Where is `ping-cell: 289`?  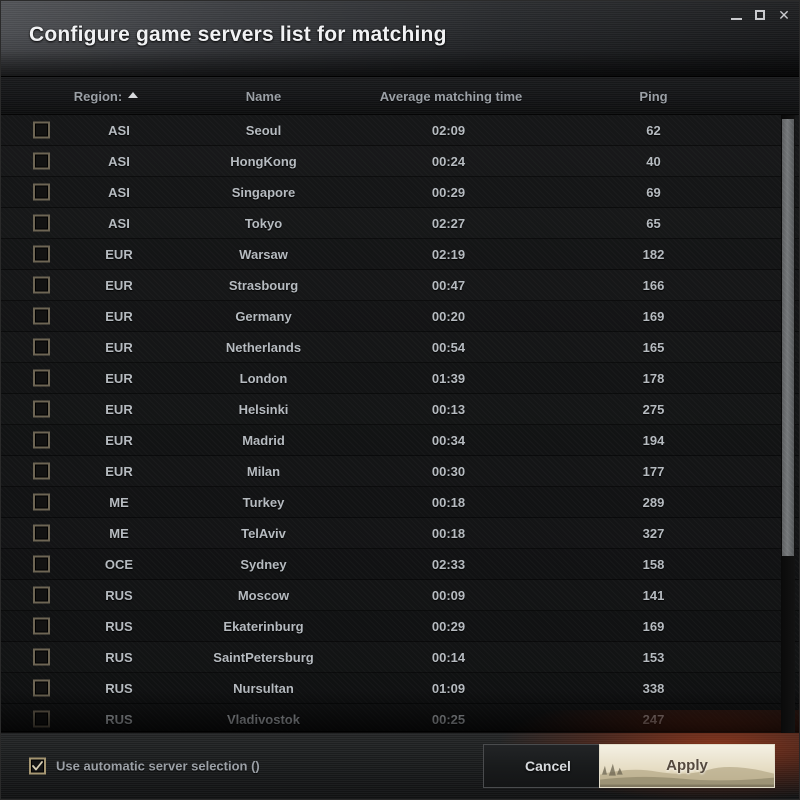 ping-cell: 289 is located at coordinates (653, 502).